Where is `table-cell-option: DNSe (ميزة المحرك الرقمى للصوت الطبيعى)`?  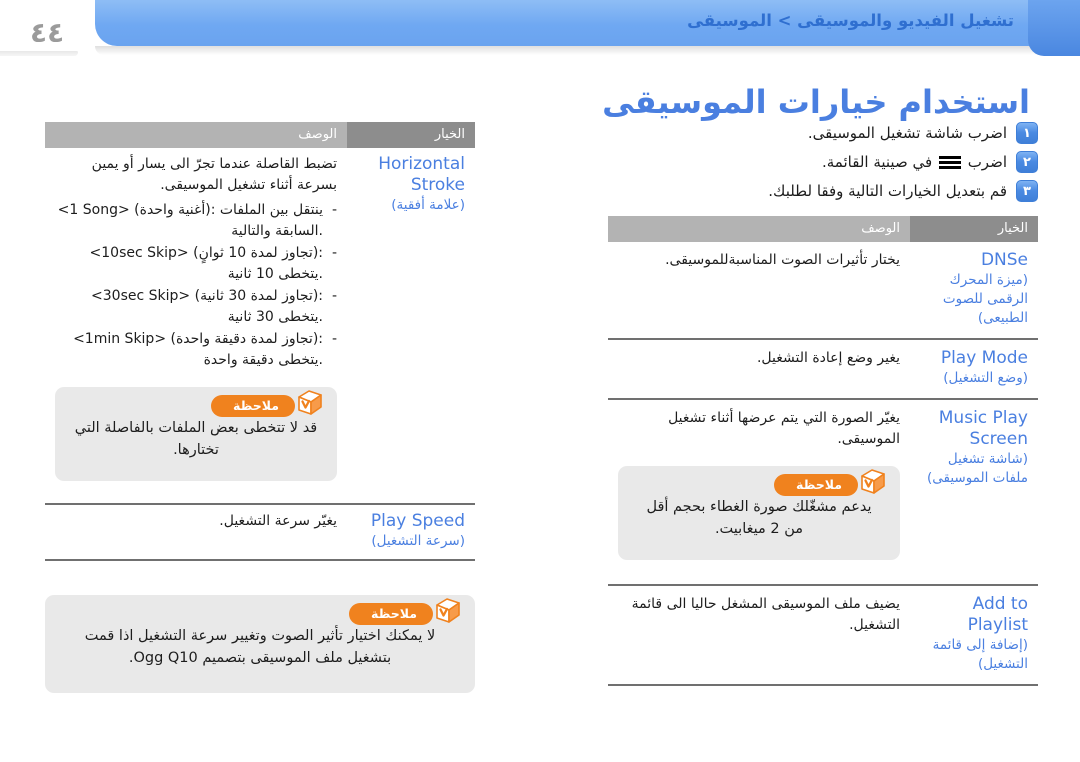 table-cell-option: DNSe (ميزة المحرك الرقمى للصوت الطبيعى) is located at coordinates (974, 291).